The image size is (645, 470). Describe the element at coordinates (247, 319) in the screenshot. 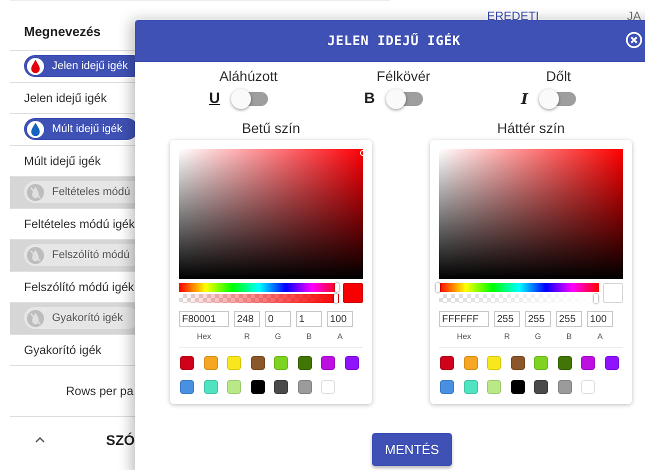

I see `color-value-field: 248` at that location.